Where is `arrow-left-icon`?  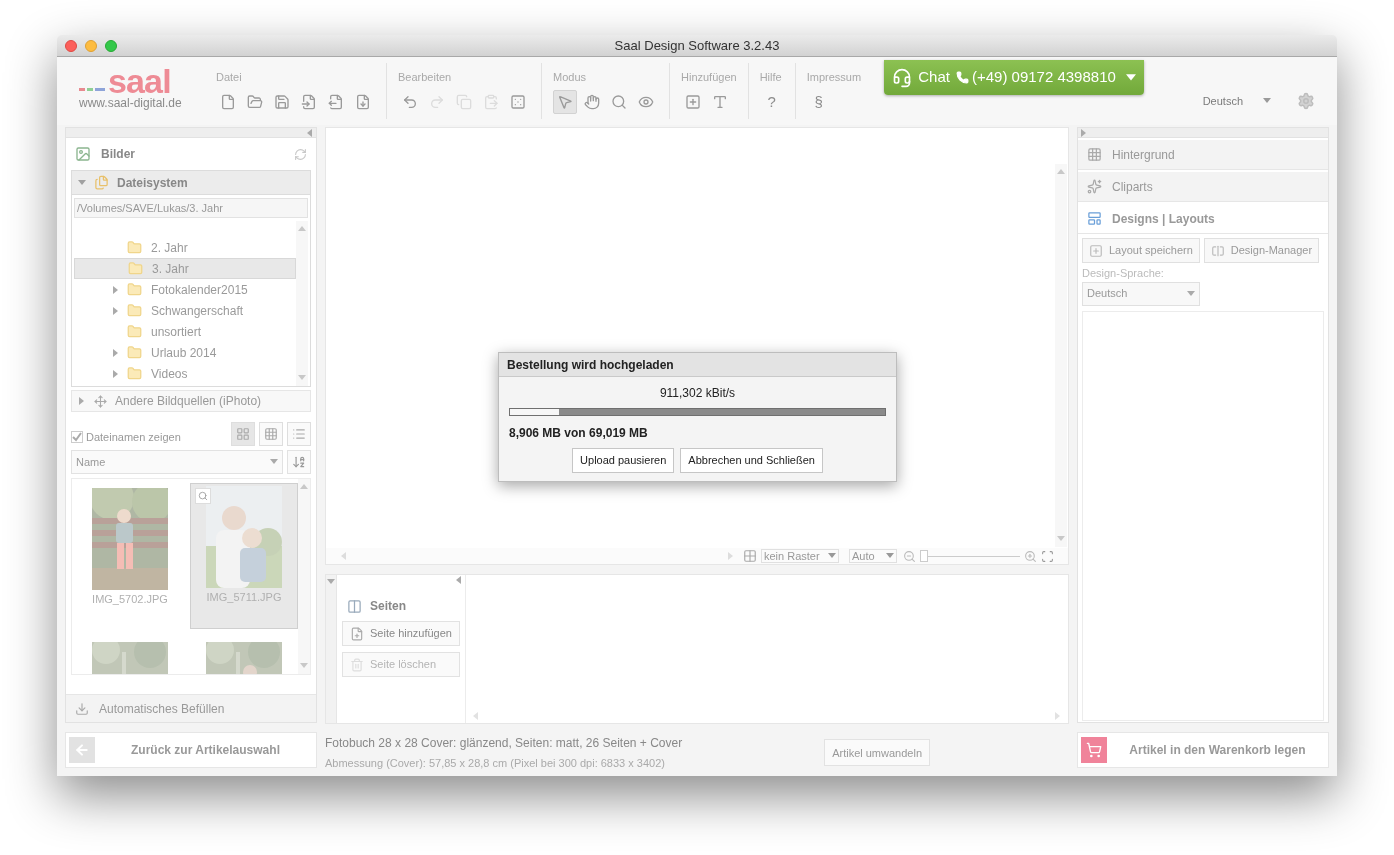 arrow-left-icon is located at coordinates (82, 750).